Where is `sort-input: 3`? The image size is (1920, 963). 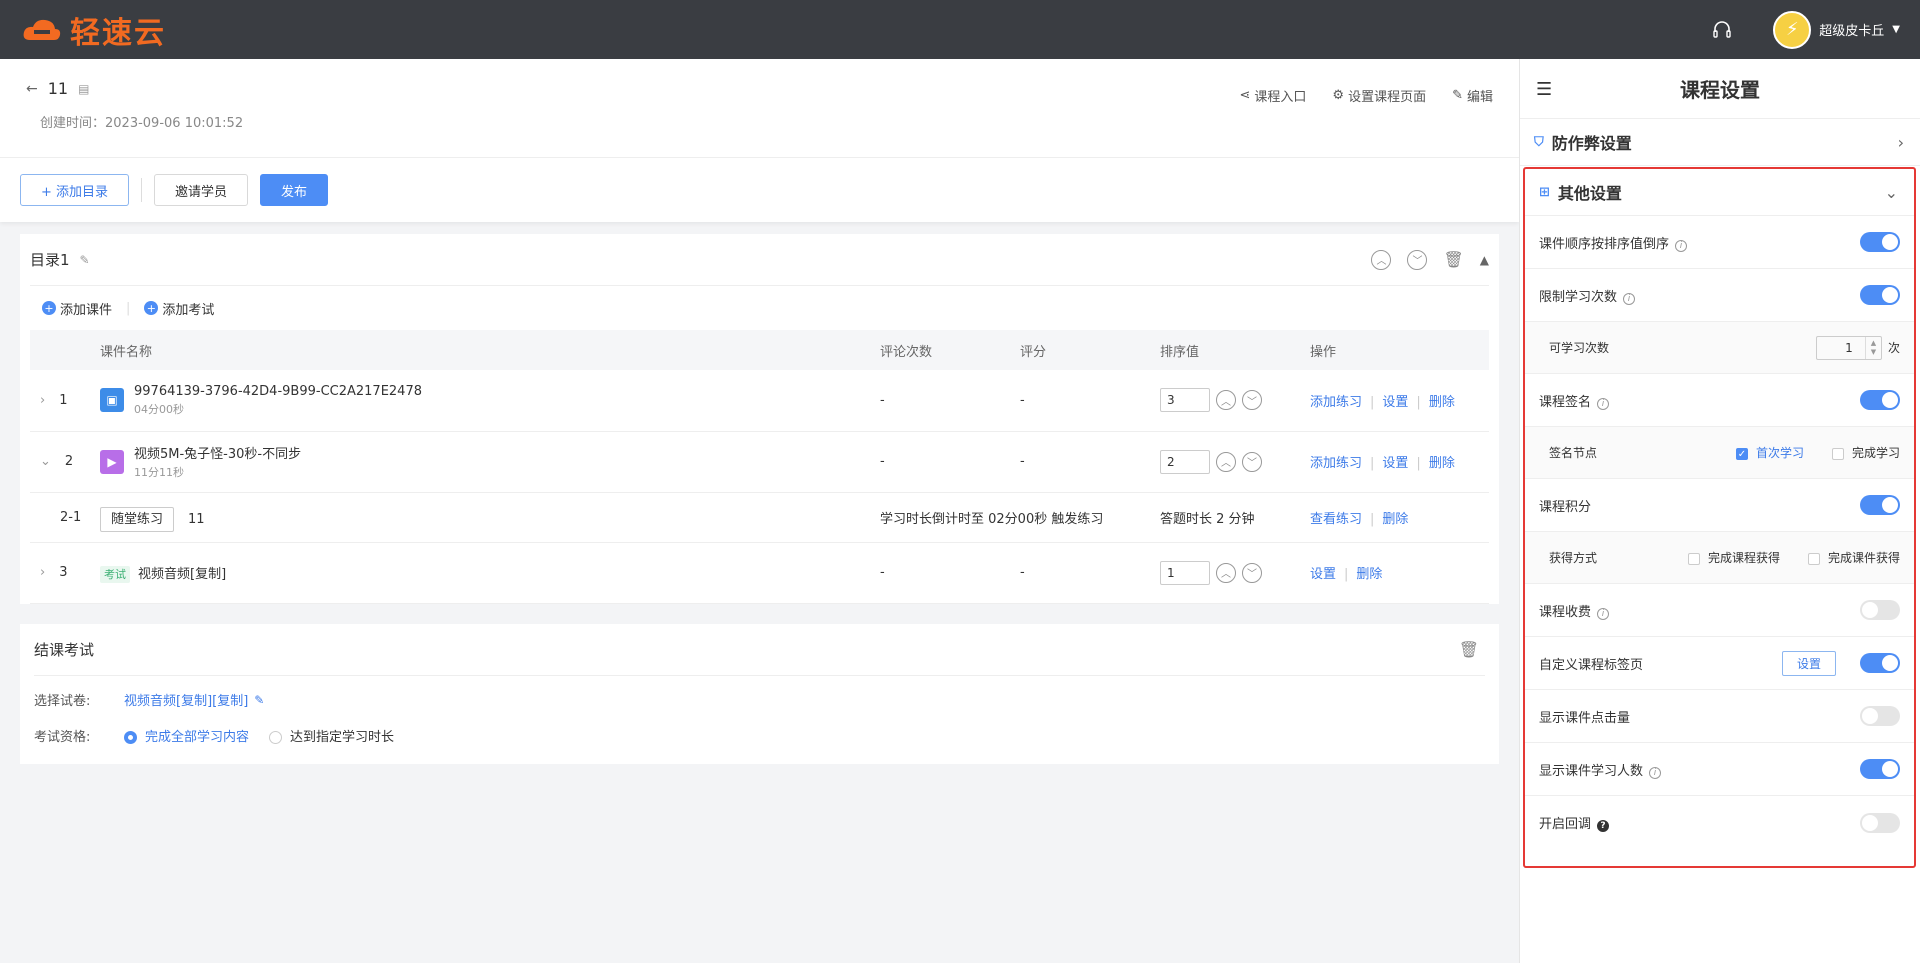 sort-input: 3 is located at coordinates (1185, 400).